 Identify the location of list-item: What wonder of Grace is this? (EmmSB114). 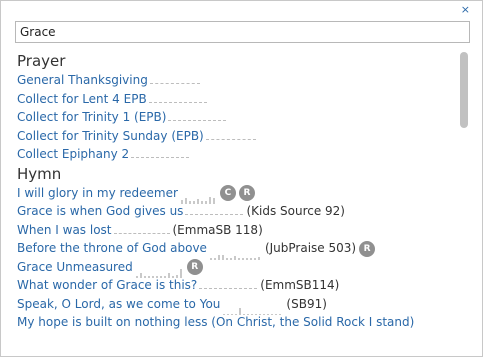
(236, 285).